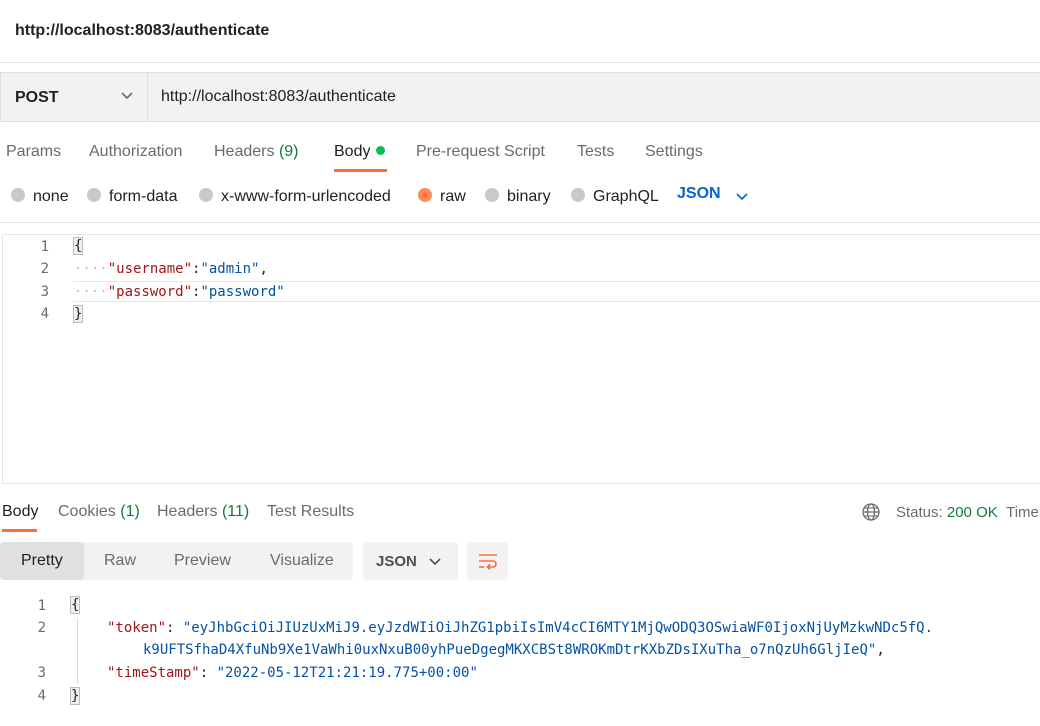 This screenshot has height=726, width=1040. Describe the element at coordinates (626, 196) in the screenshot. I see `radio-graphql-label: GraphQL` at that location.